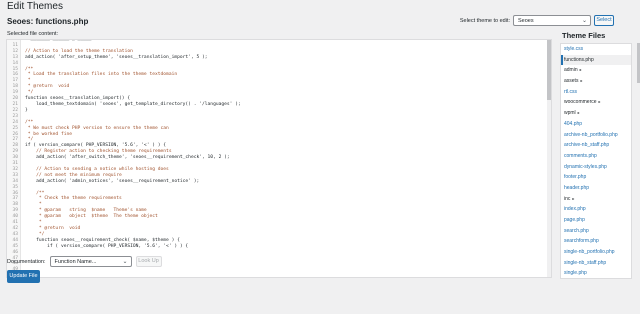 The width and height of the screenshot is (640, 314). I want to click on file-item-label: woocommerce, so click(580, 102).